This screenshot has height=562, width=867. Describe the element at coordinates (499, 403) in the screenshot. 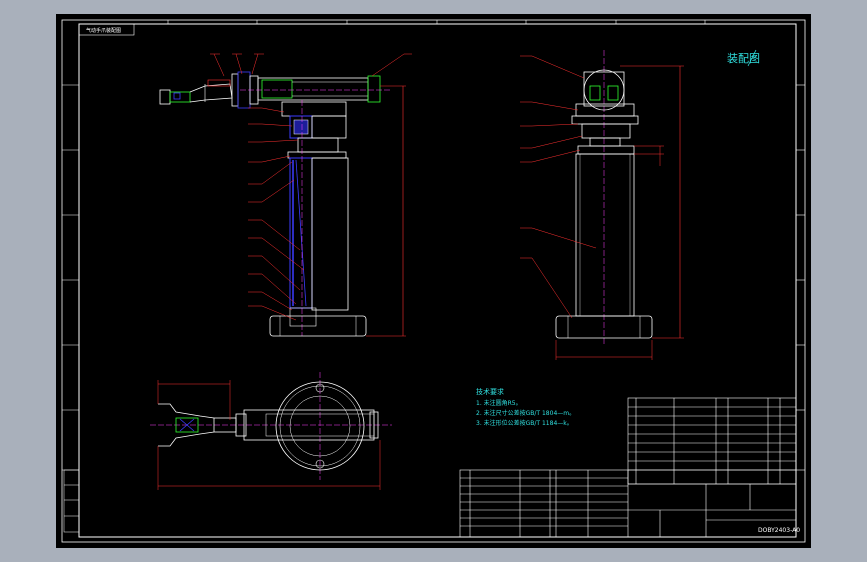

I see `tech-req-item-1: 1. 未注圆角R5。` at that location.